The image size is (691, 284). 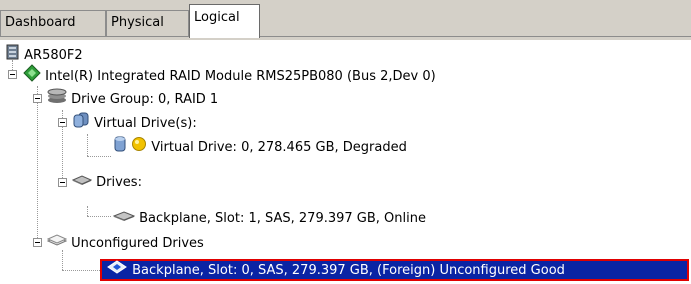 I want to click on collapse-toggle-drive-group, so click(x=37, y=98).